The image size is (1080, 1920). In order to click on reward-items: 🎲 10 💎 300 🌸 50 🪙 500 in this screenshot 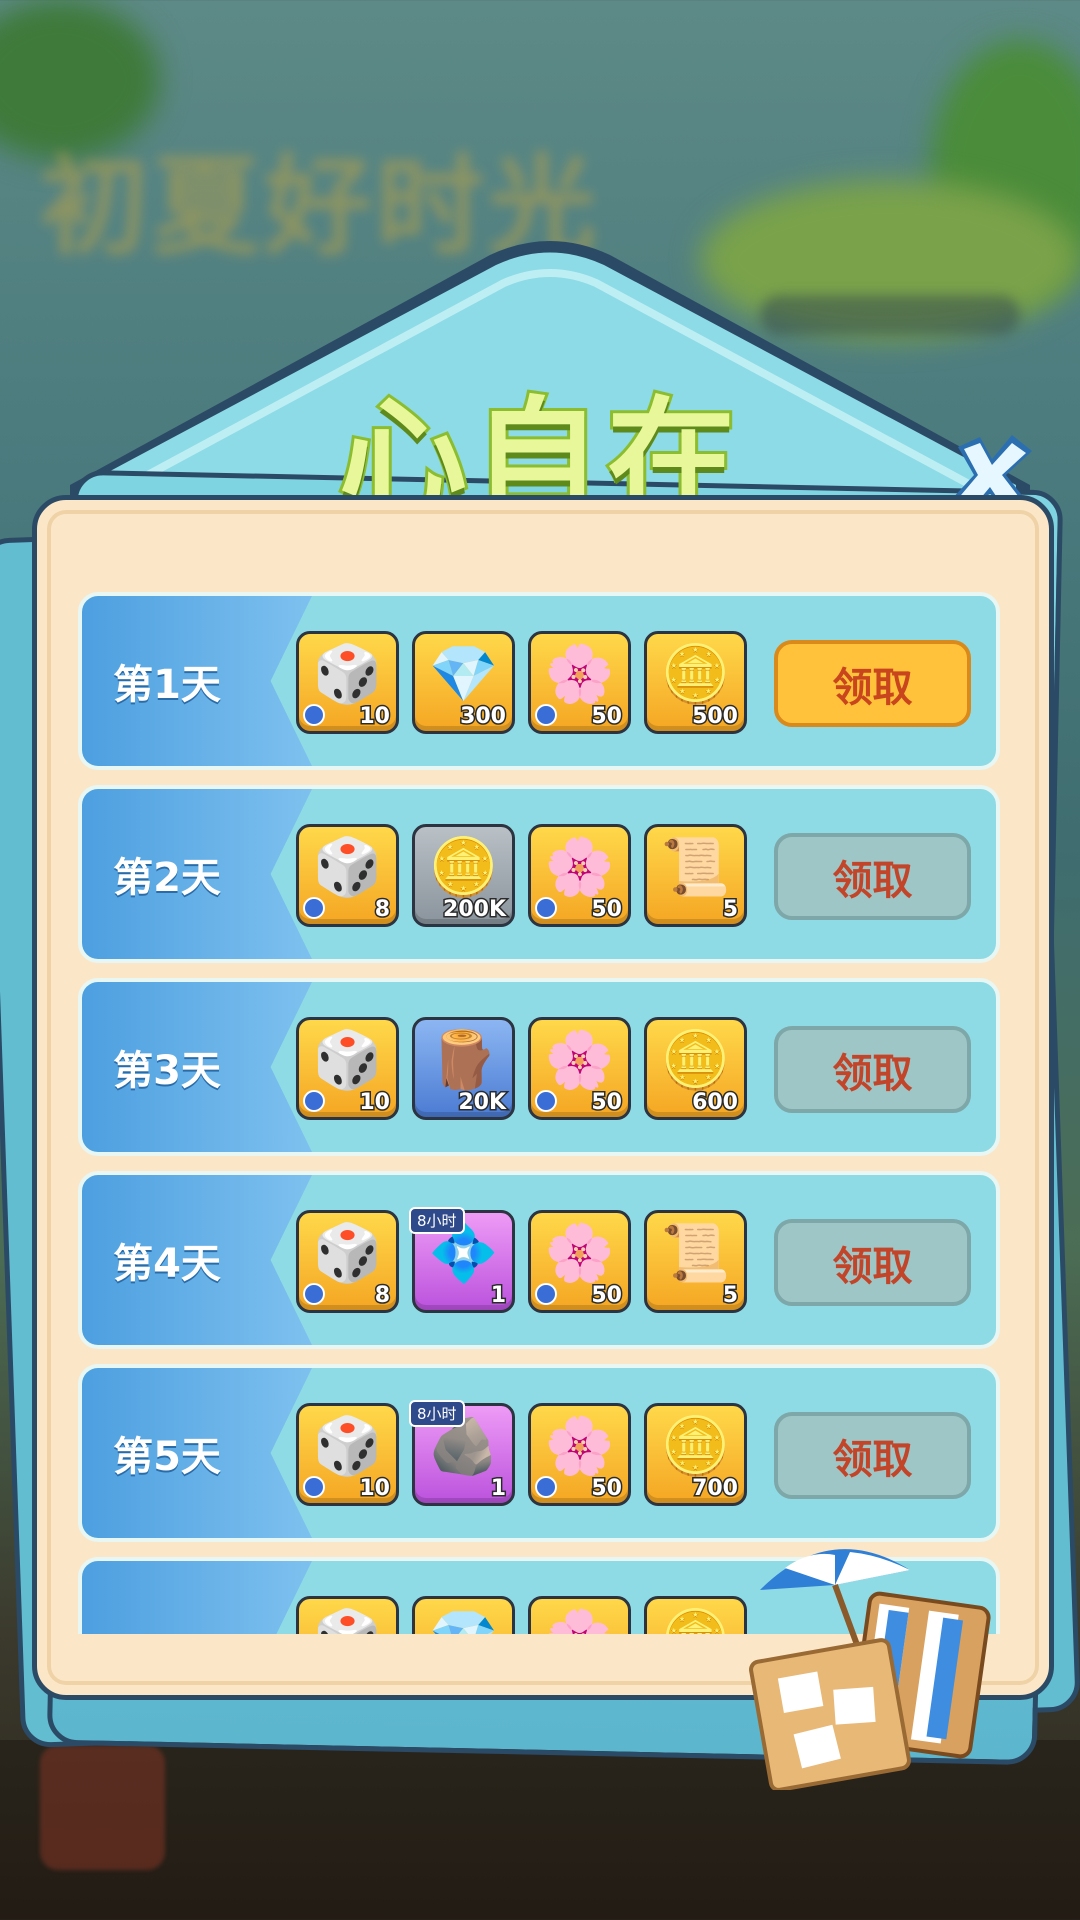, I will do `click(521, 682)`.